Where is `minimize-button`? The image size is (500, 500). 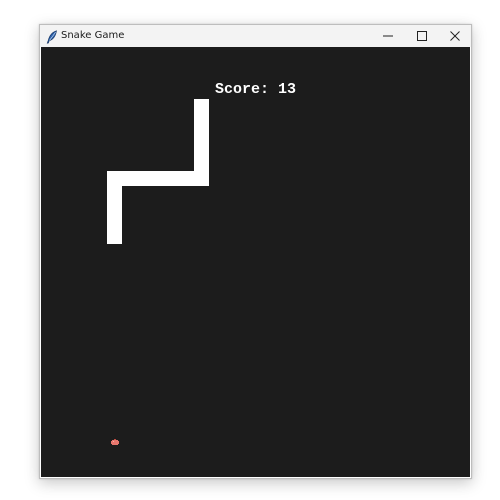 minimize-button is located at coordinates (388, 36).